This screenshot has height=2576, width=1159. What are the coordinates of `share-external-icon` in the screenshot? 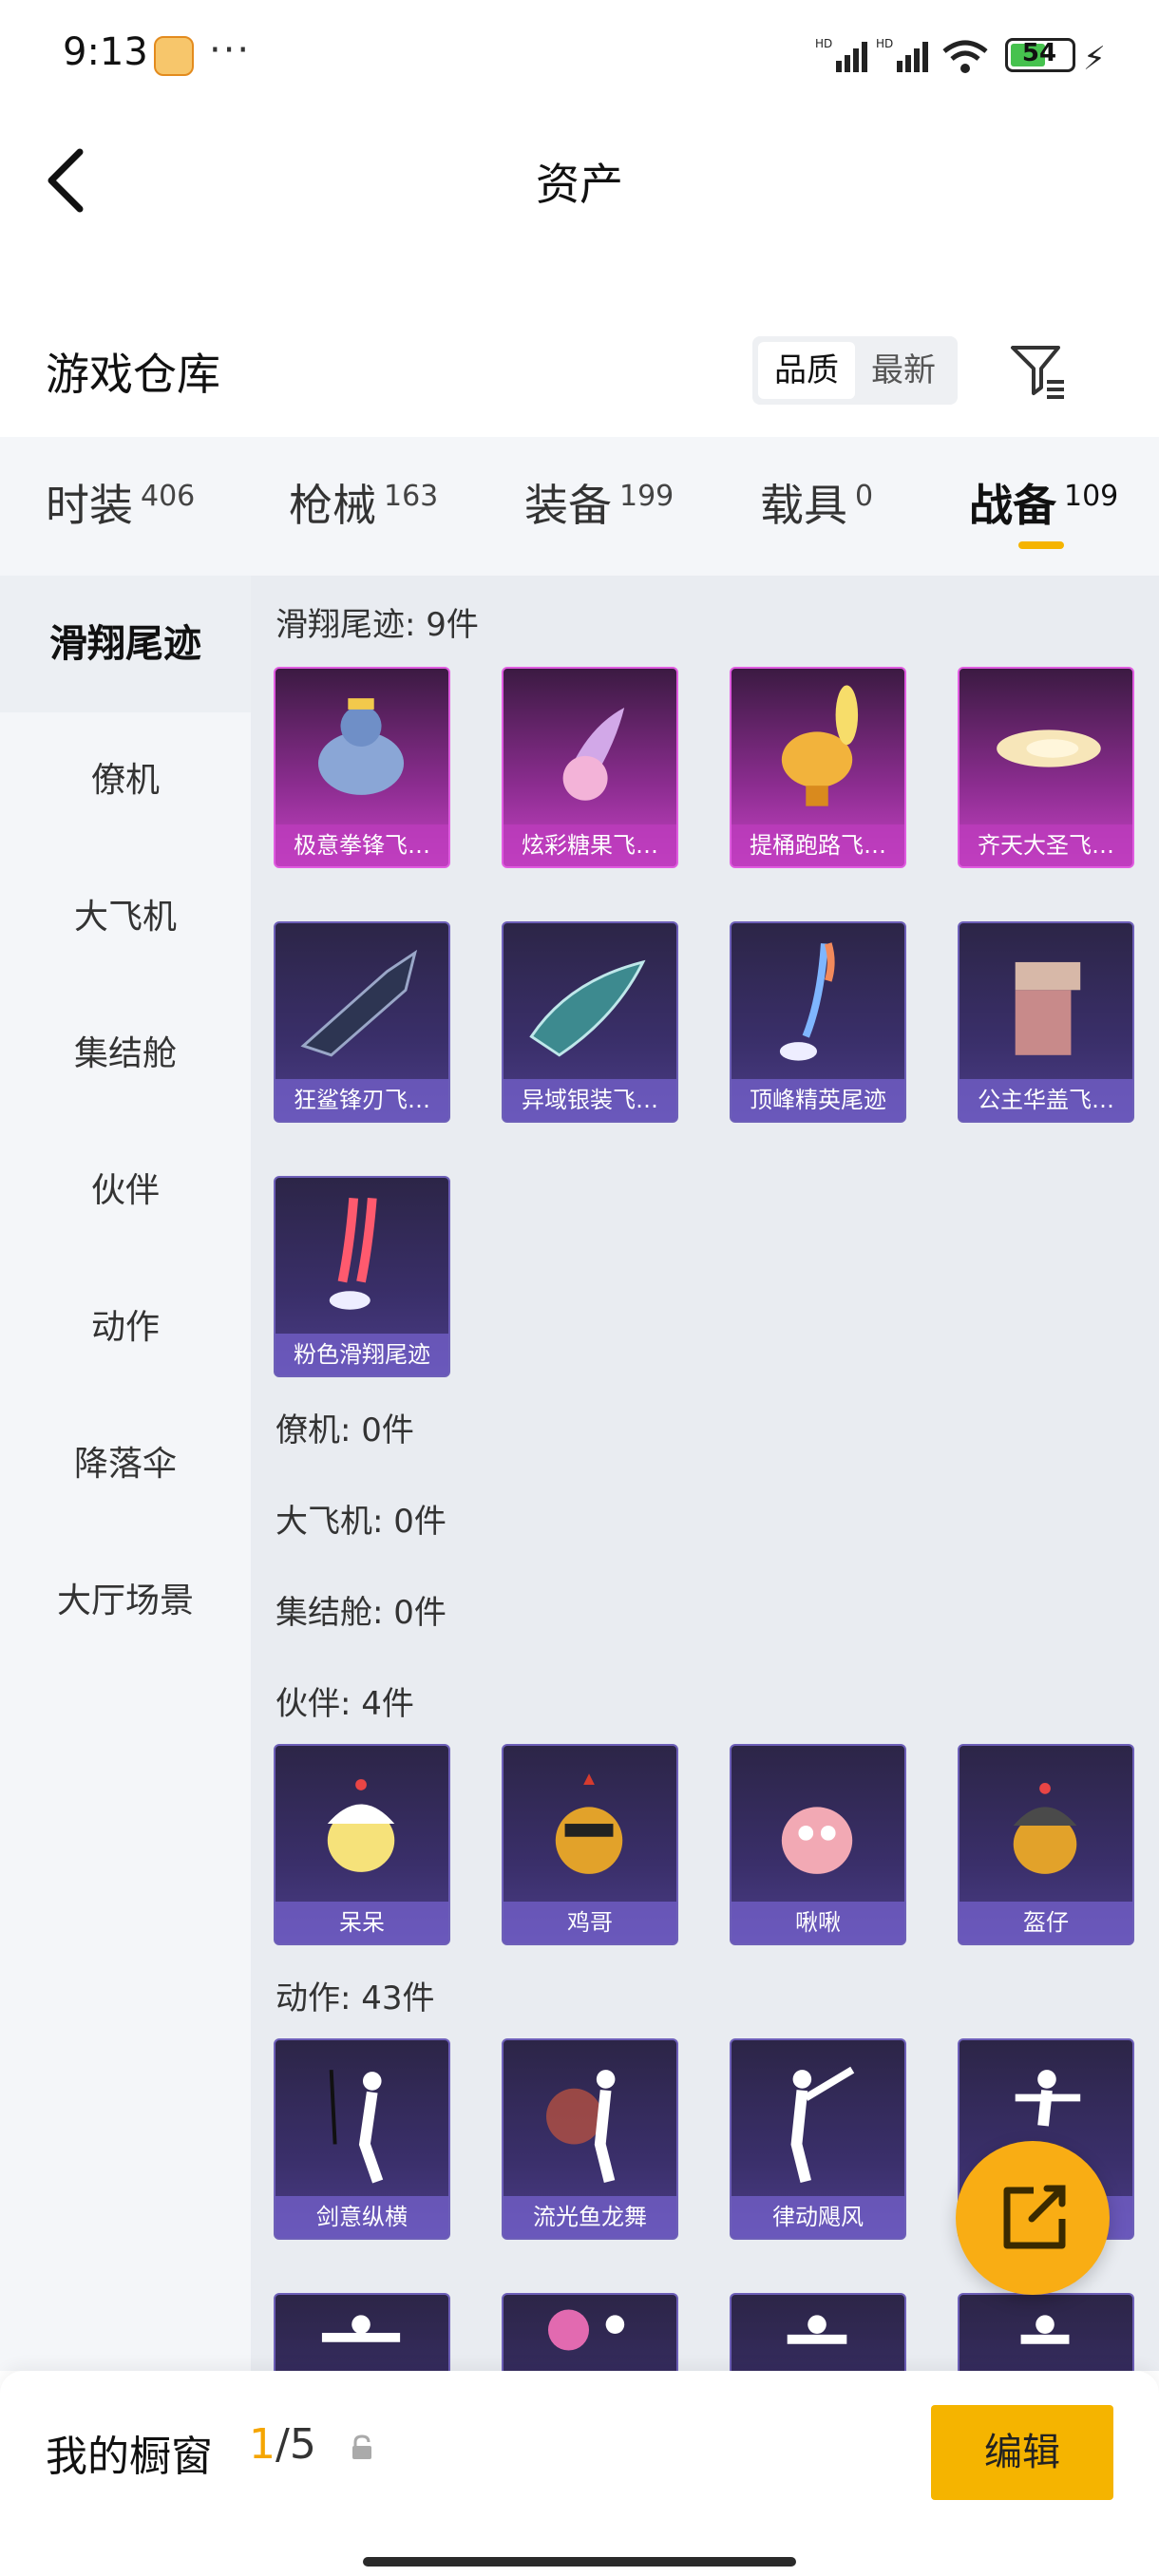 It's located at (1034, 2217).